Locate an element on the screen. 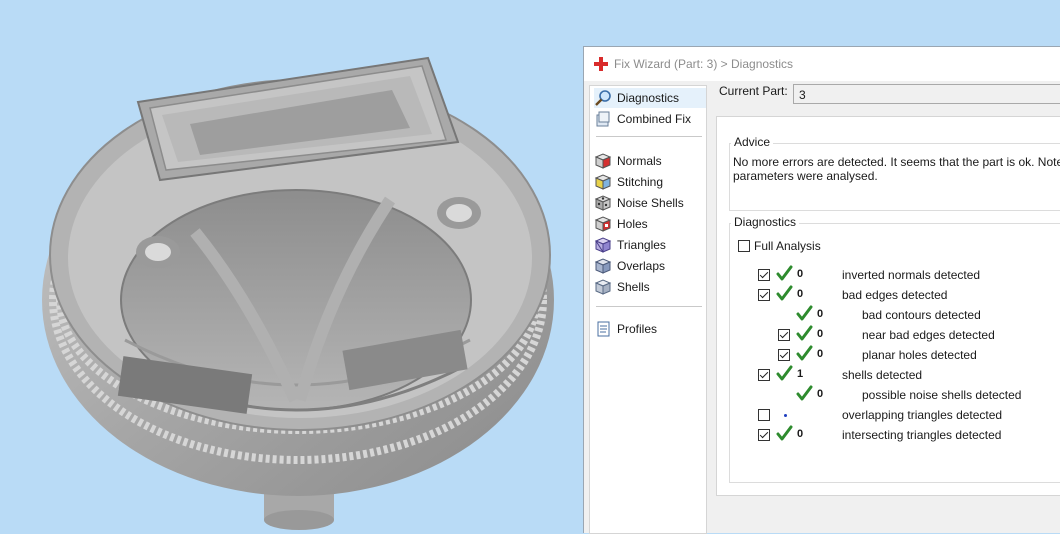  overlapping-triangles-checkbox is located at coordinates (764, 415).